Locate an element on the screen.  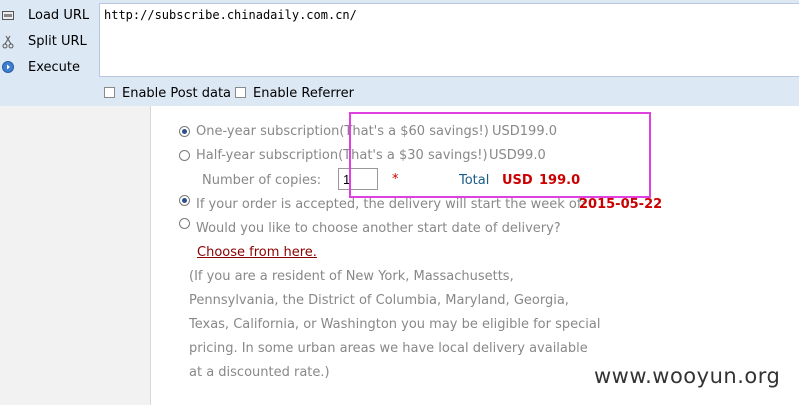
half-year-radio is located at coordinates (184, 155).